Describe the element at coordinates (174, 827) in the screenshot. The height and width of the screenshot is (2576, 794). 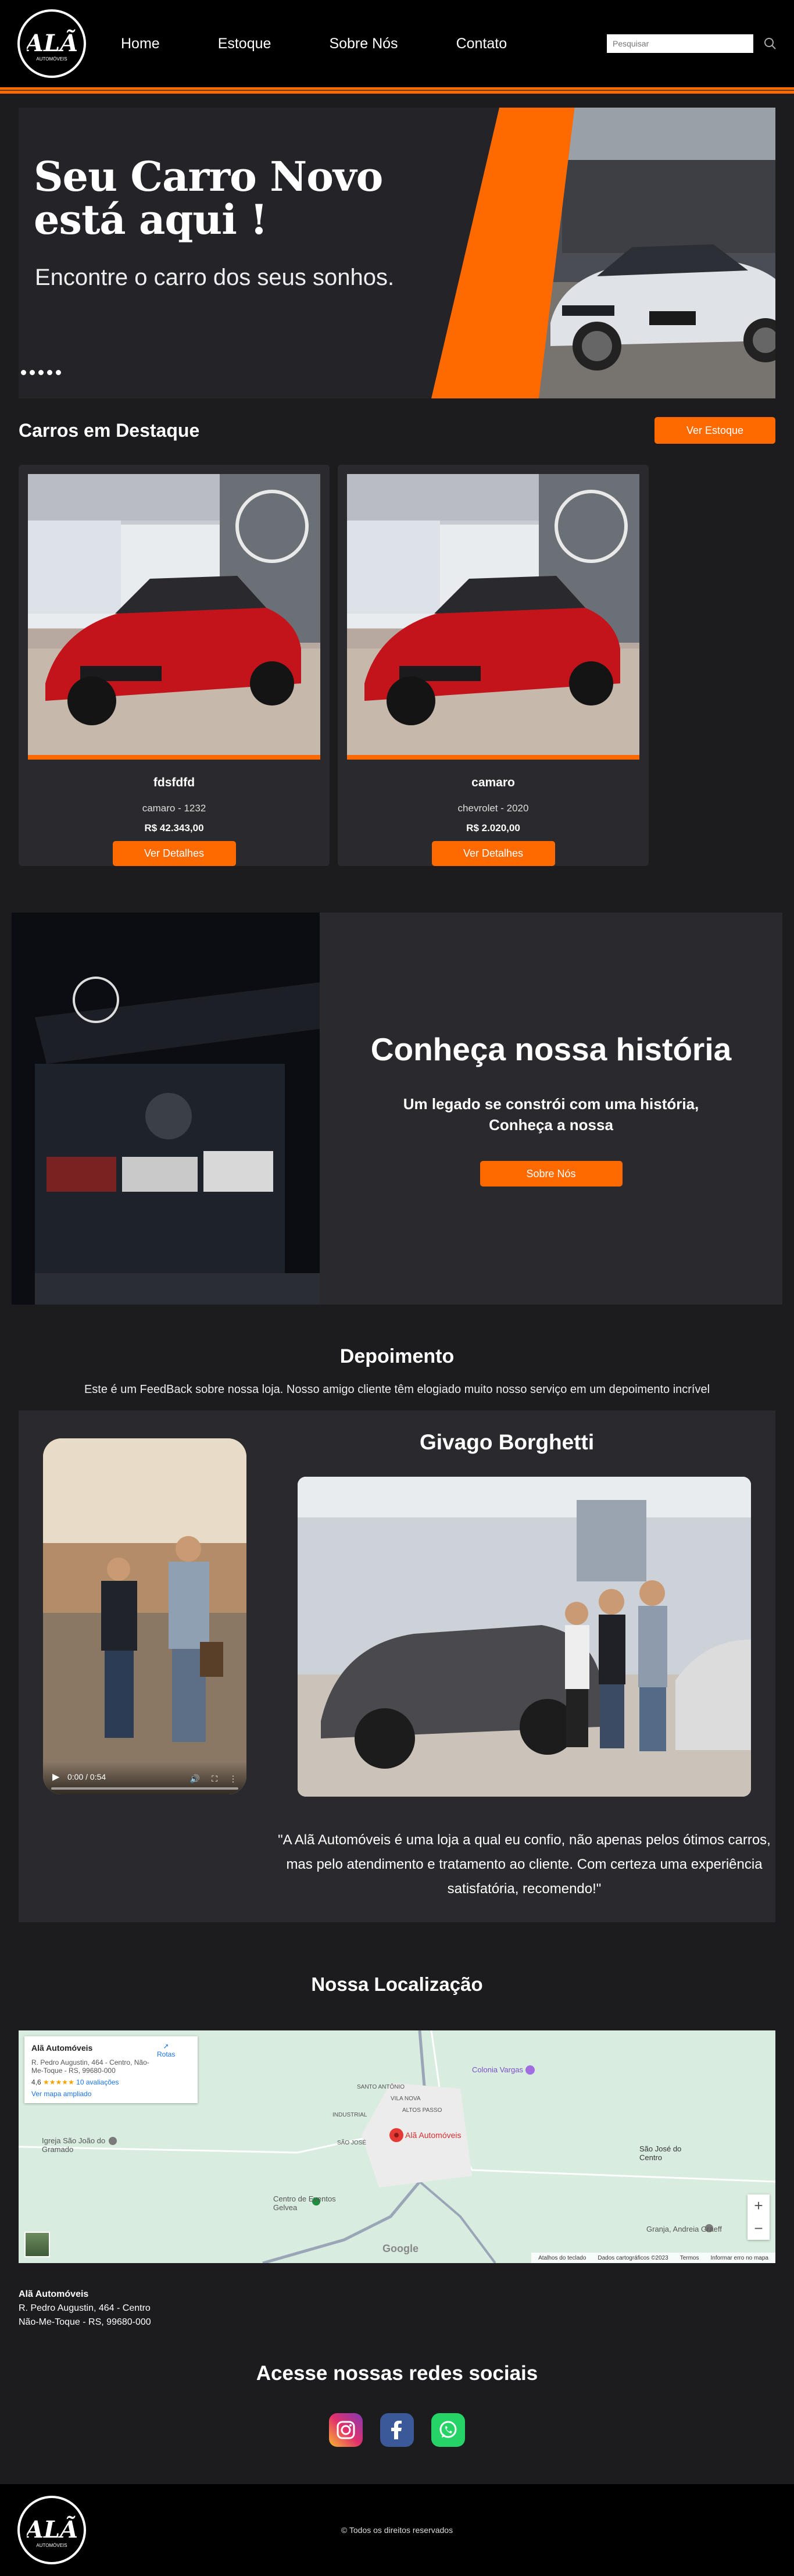
I see `car-price: R$ 42.343,00` at that location.